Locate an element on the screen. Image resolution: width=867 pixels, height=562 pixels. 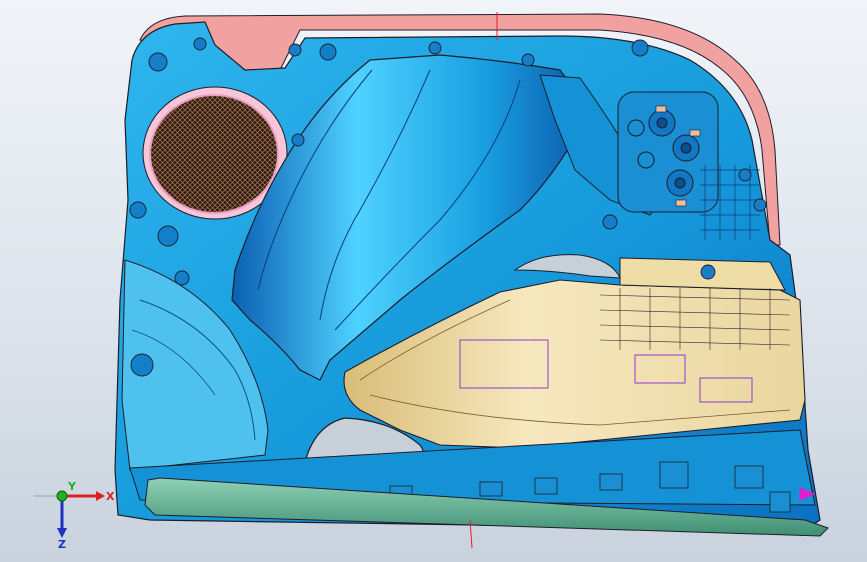
x-axis-label: X is located at coordinates (110, 496).